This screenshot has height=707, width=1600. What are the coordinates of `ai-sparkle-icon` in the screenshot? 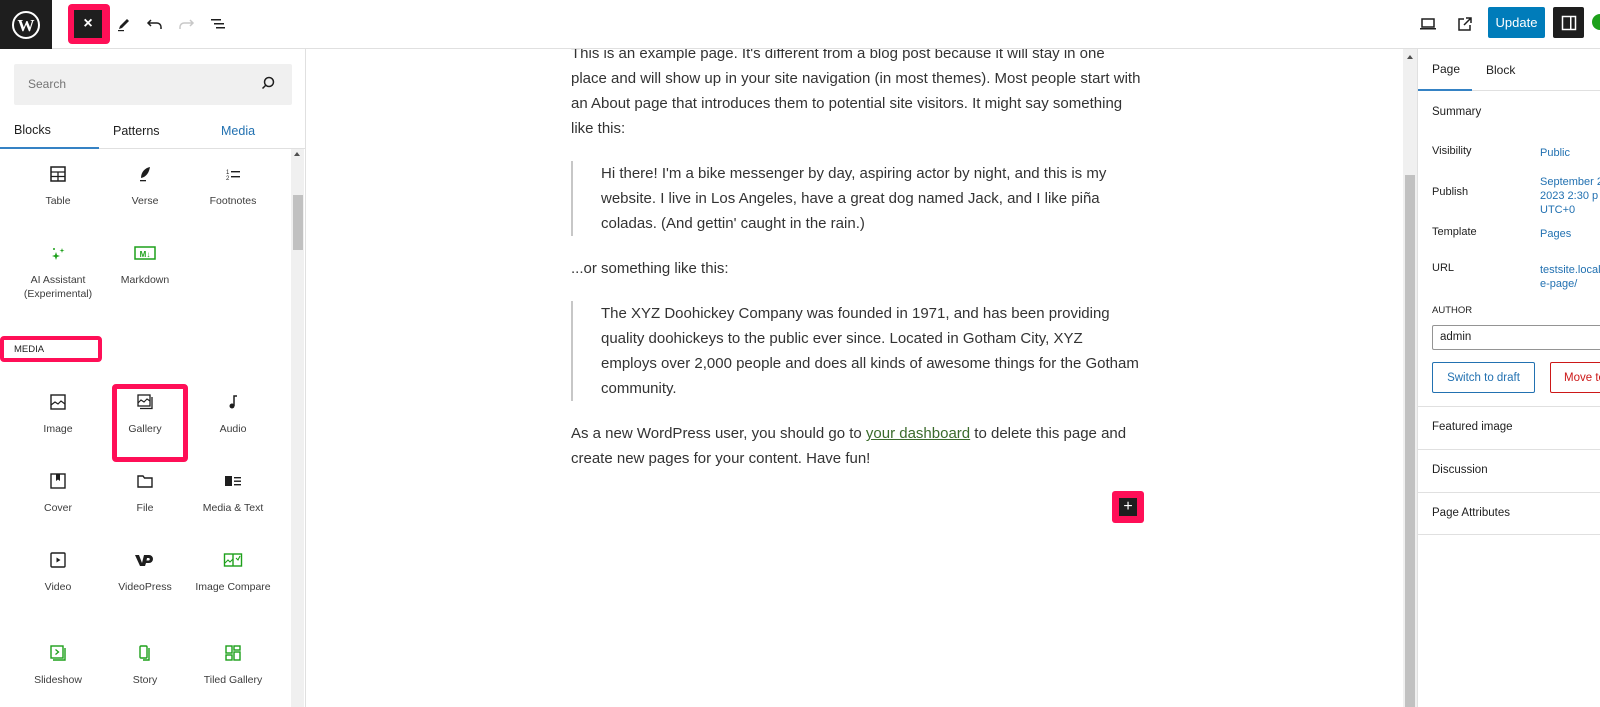 It's located at (58, 253).